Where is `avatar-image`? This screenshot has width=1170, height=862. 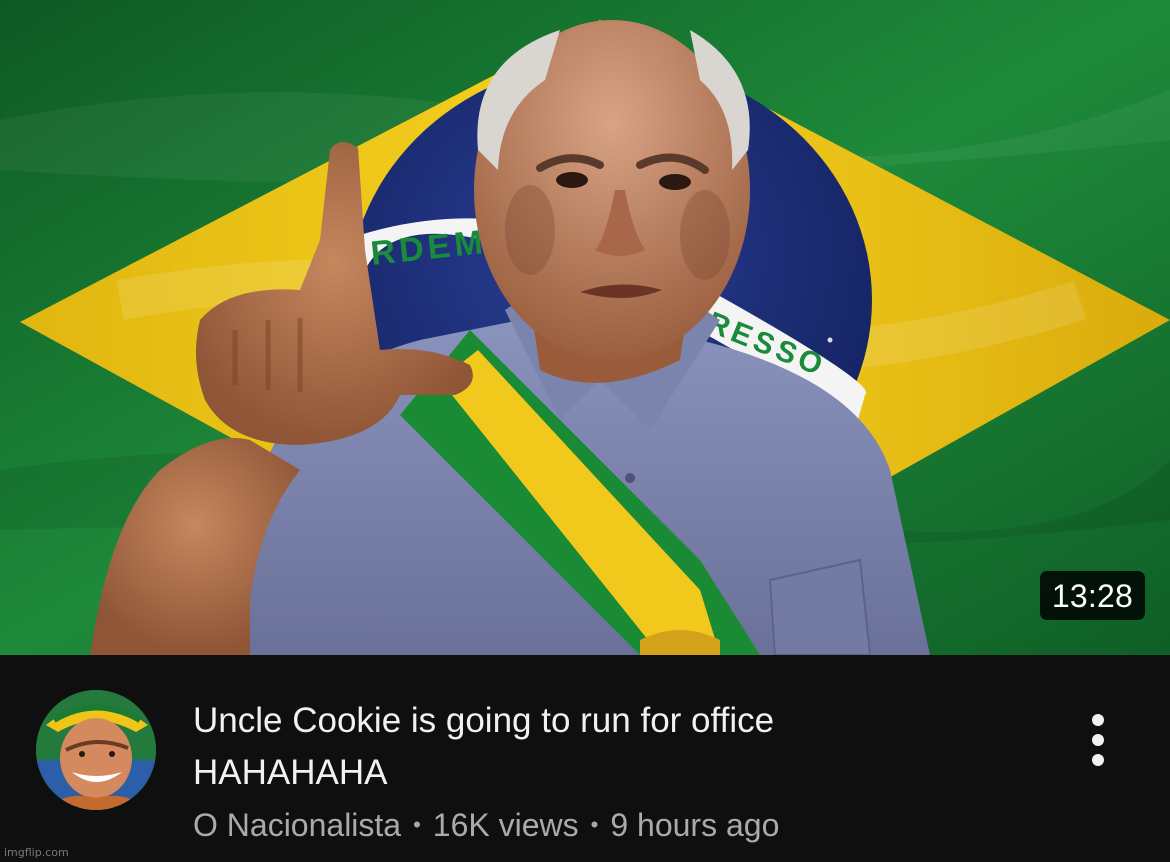 avatar-image is located at coordinates (96, 750).